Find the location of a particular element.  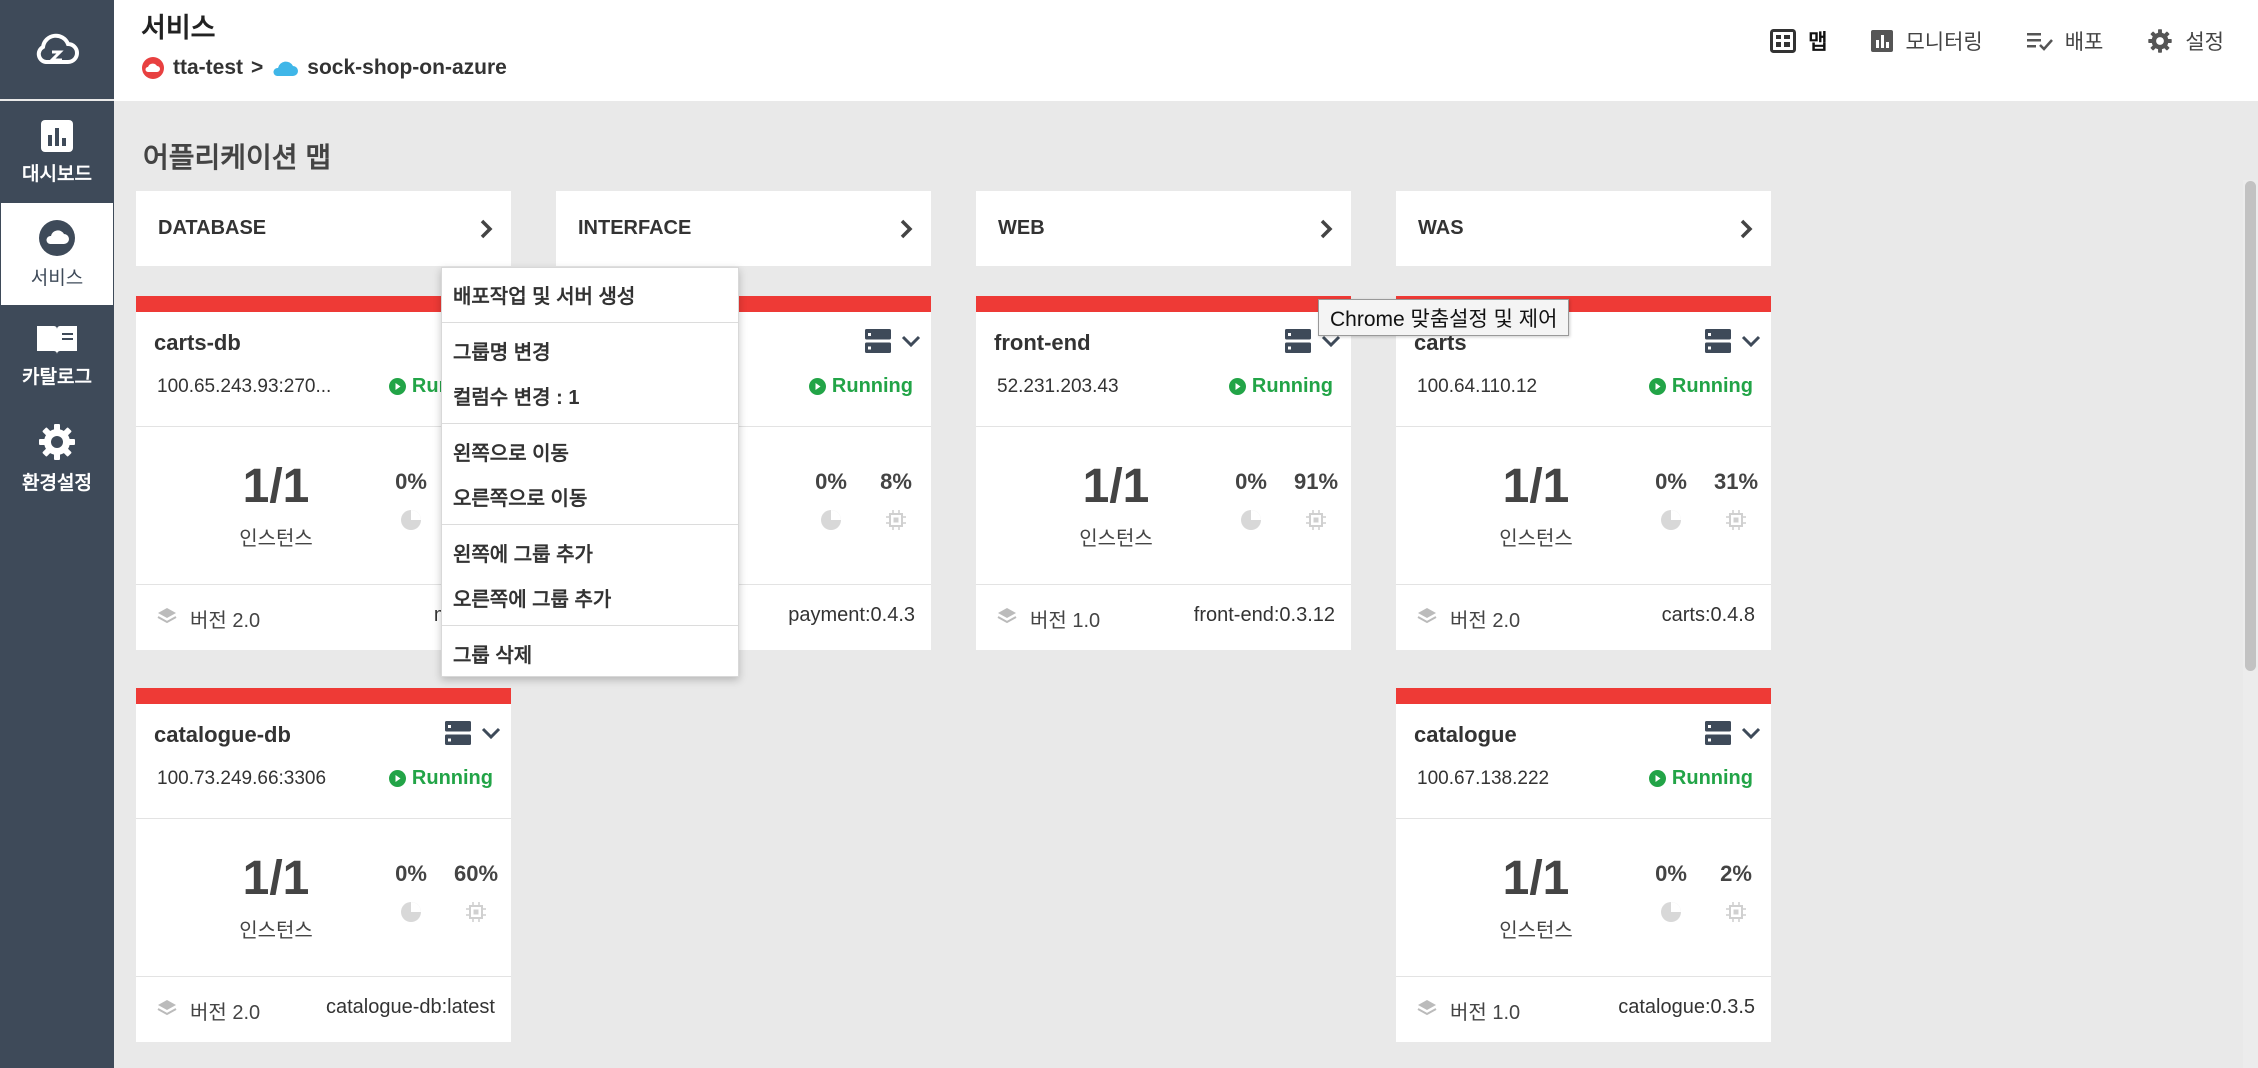

menu-item-move-right: 오른쪽으로 이동 is located at coordinates (590, 496).